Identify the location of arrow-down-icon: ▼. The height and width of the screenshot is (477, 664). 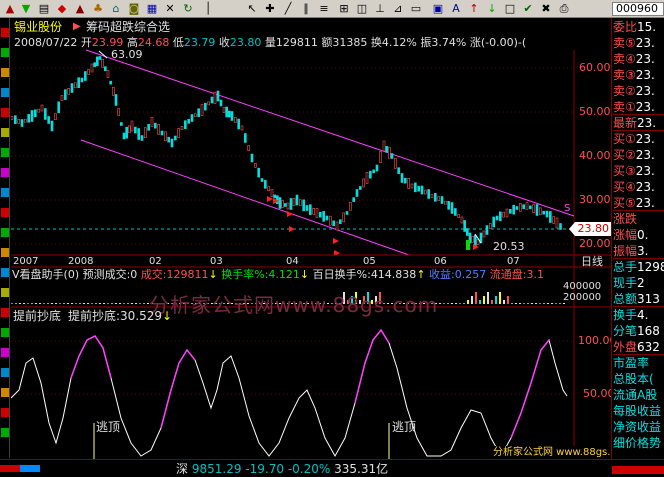
(26, 9).